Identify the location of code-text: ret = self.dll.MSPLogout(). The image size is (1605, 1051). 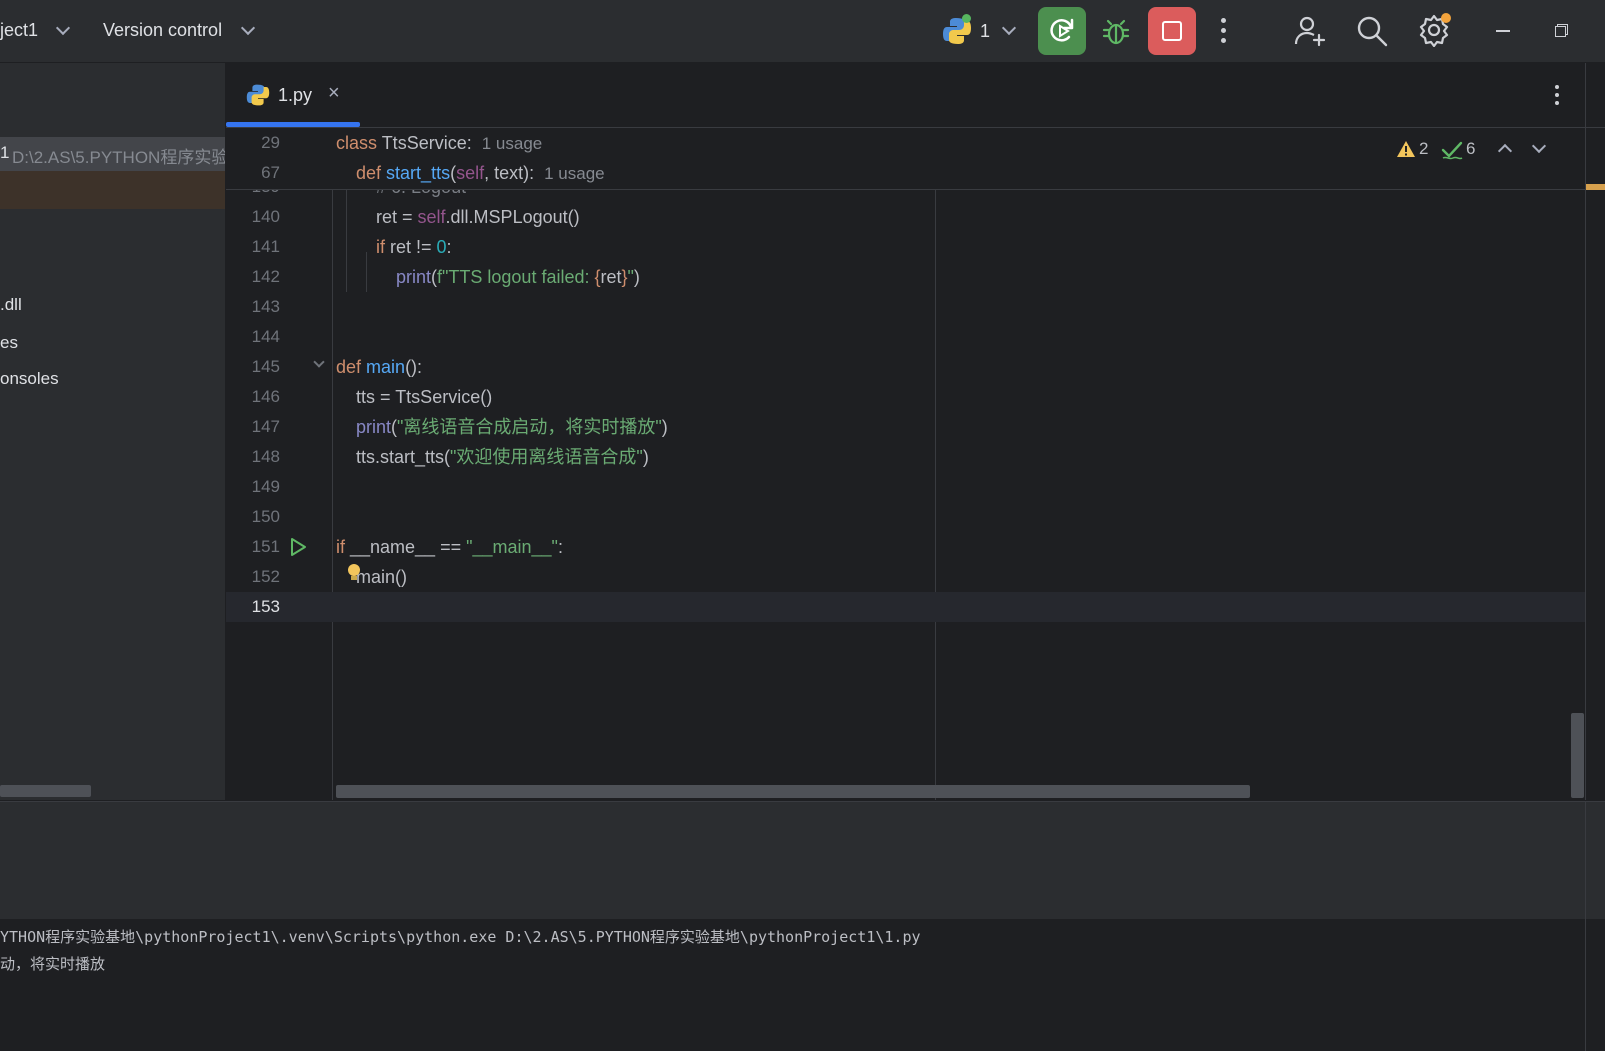
(478, 217).